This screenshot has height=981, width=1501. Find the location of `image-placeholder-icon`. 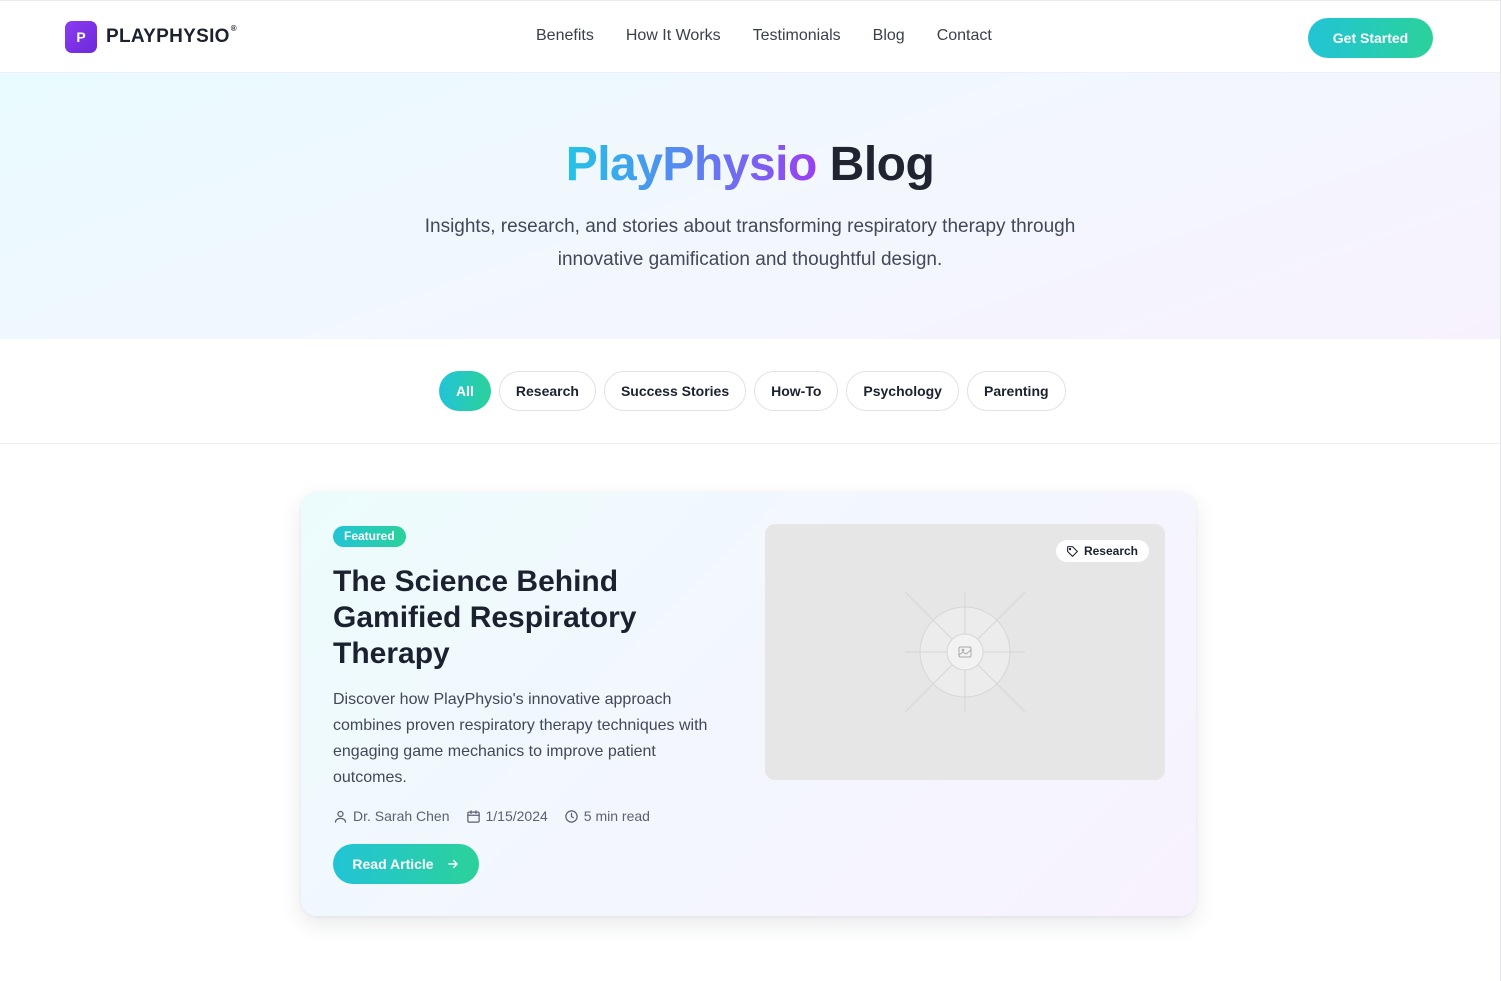

image-placeholder-icon is located at coordinates (965, 652).